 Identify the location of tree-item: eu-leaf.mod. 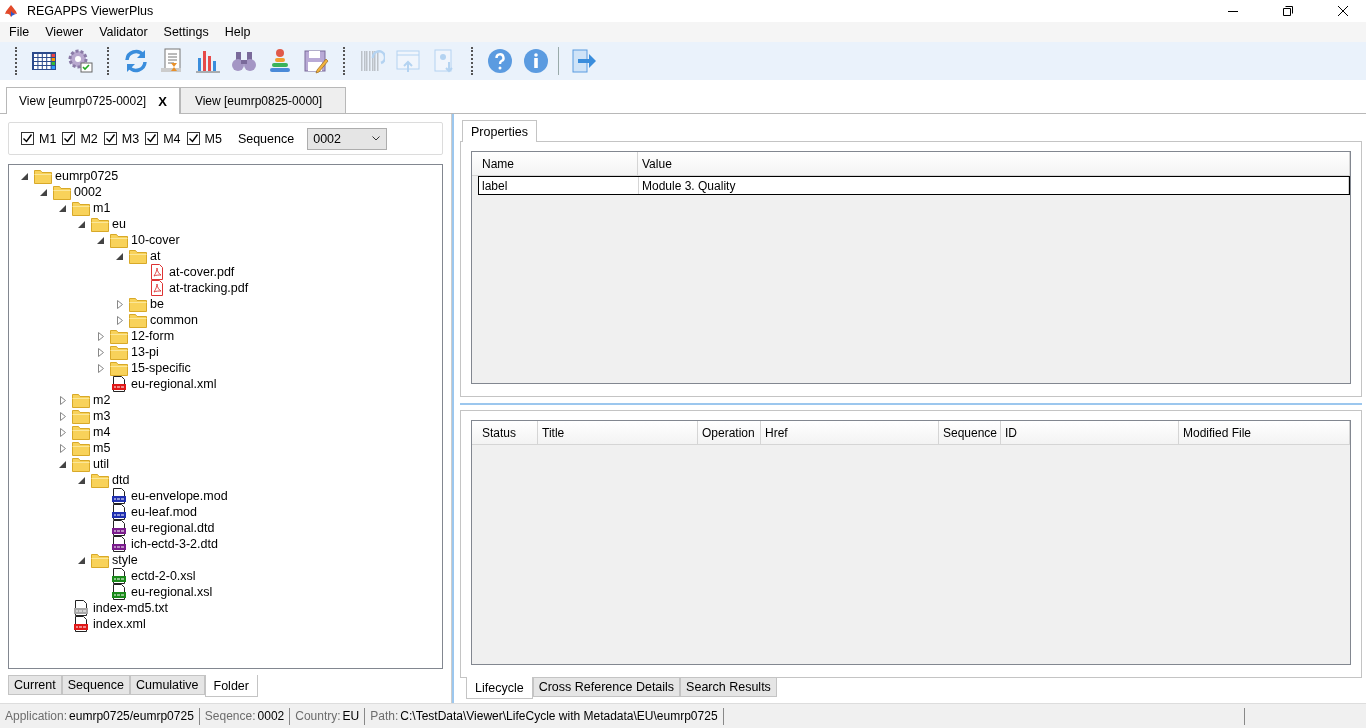
(164, 512).